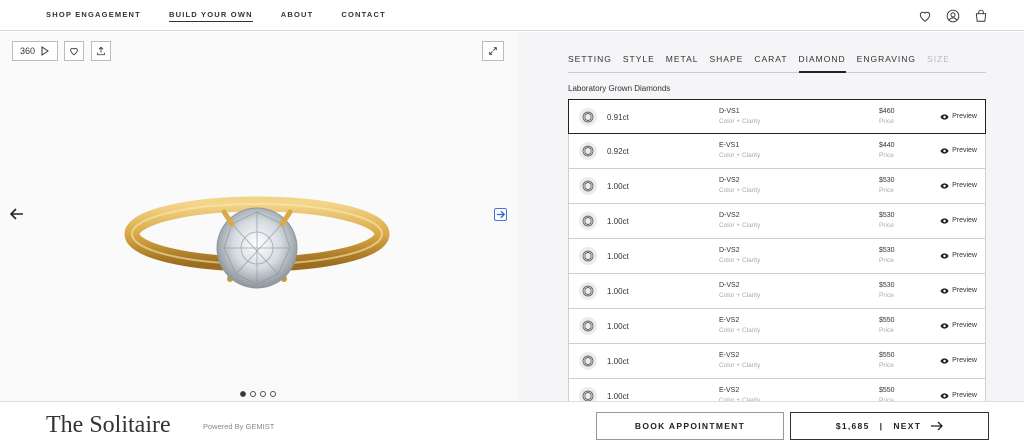 The width and height of the screenshot is (1024, 447). What do you see at coordinates (93, 16) in the screenshot?
I see `nav-link-shop-engagement: SHOP ENGAGEMENT` at bounding box center [93, 16].